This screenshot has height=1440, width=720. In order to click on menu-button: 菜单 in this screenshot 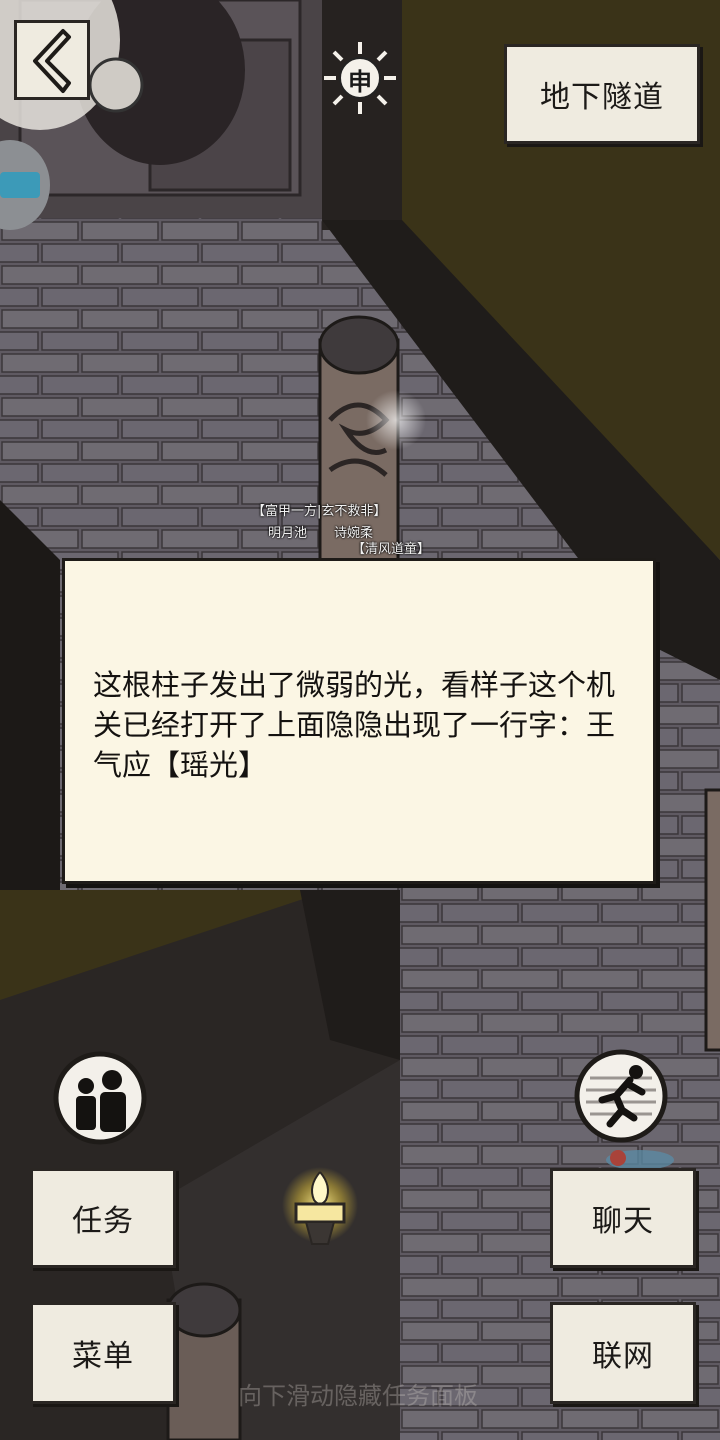, I will do `click(103, 1353)`.